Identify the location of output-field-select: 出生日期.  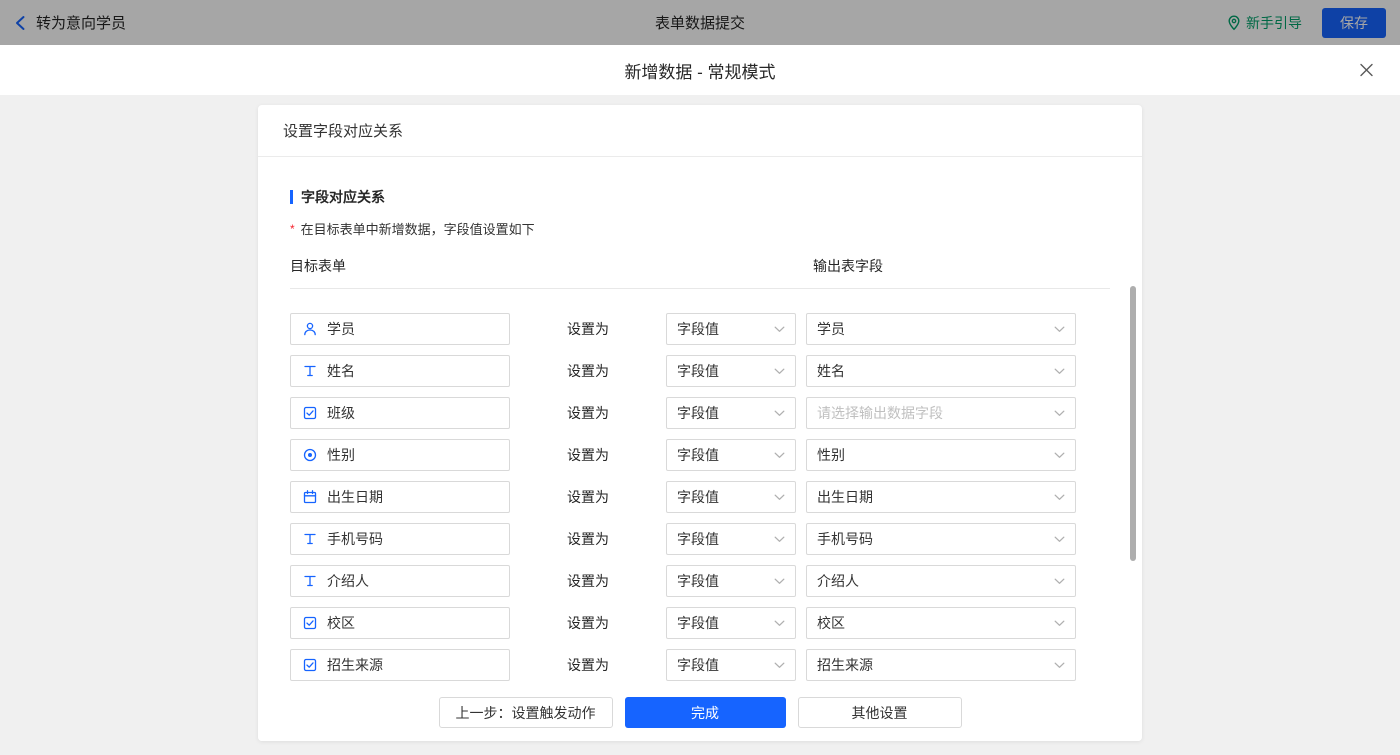
(941, 497).